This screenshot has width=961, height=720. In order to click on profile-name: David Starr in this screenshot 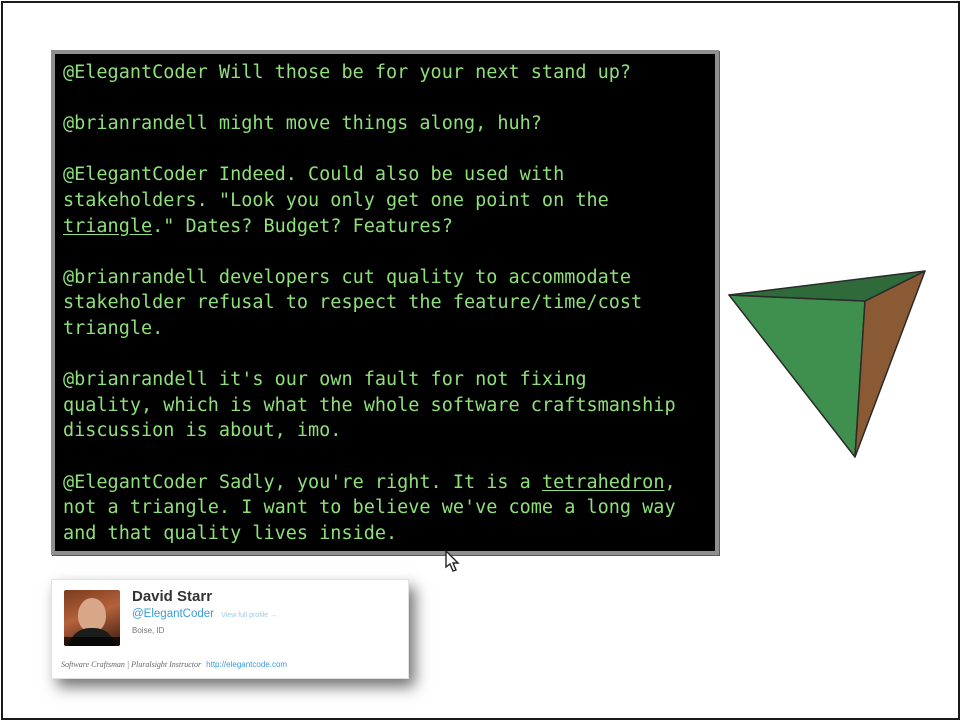, I will do `click(172, 596)`.